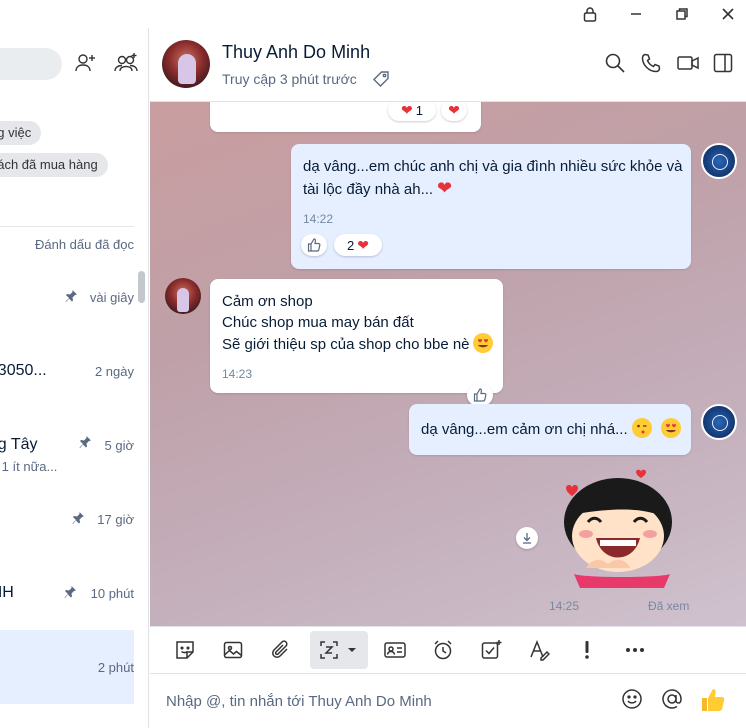  I want to click on conversation-name: ang Tây, so click(19, 444).